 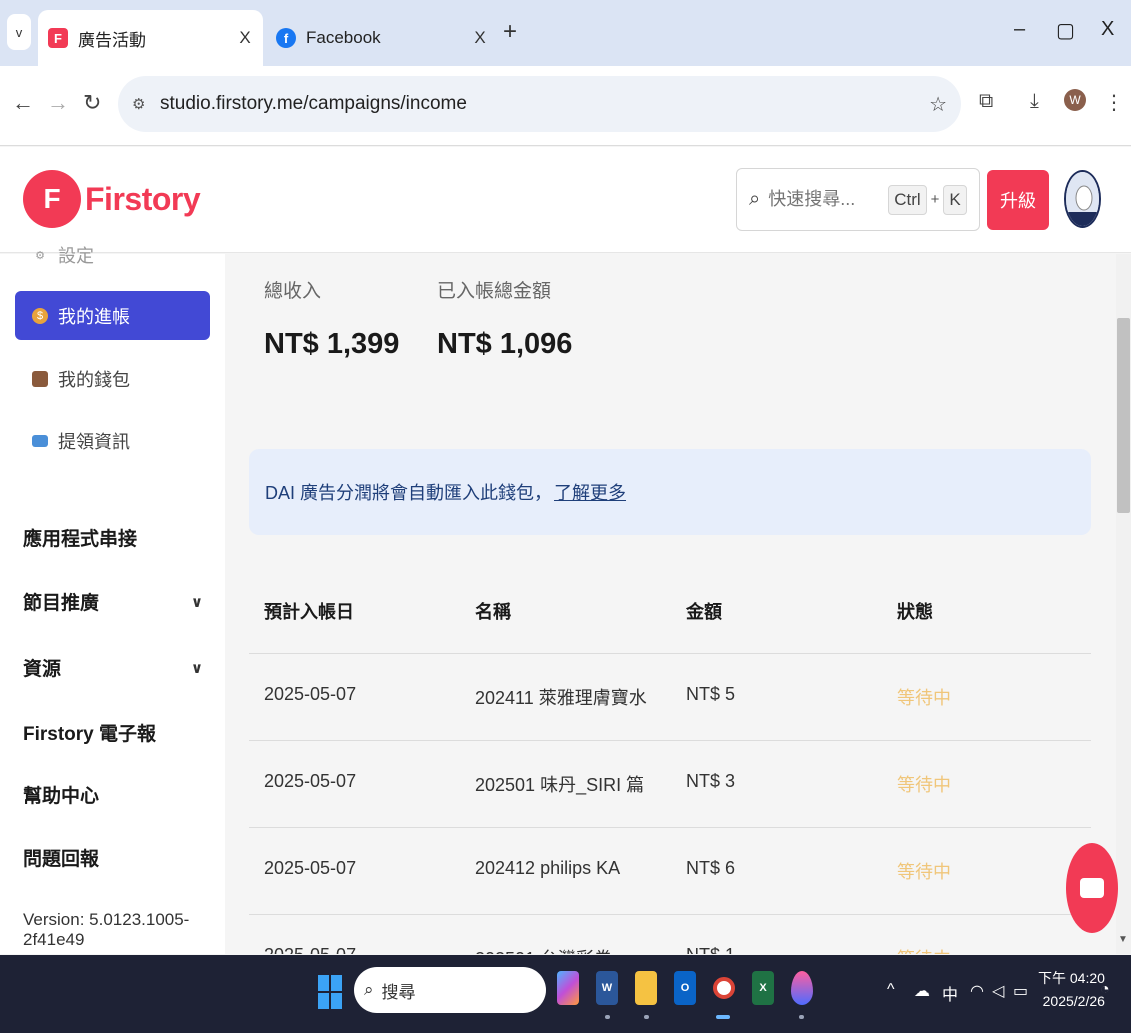 What do you see at coordinates (950, 993) in the screenshot?
I see `ime-indicator: 中` at bounding box center [950, 993].